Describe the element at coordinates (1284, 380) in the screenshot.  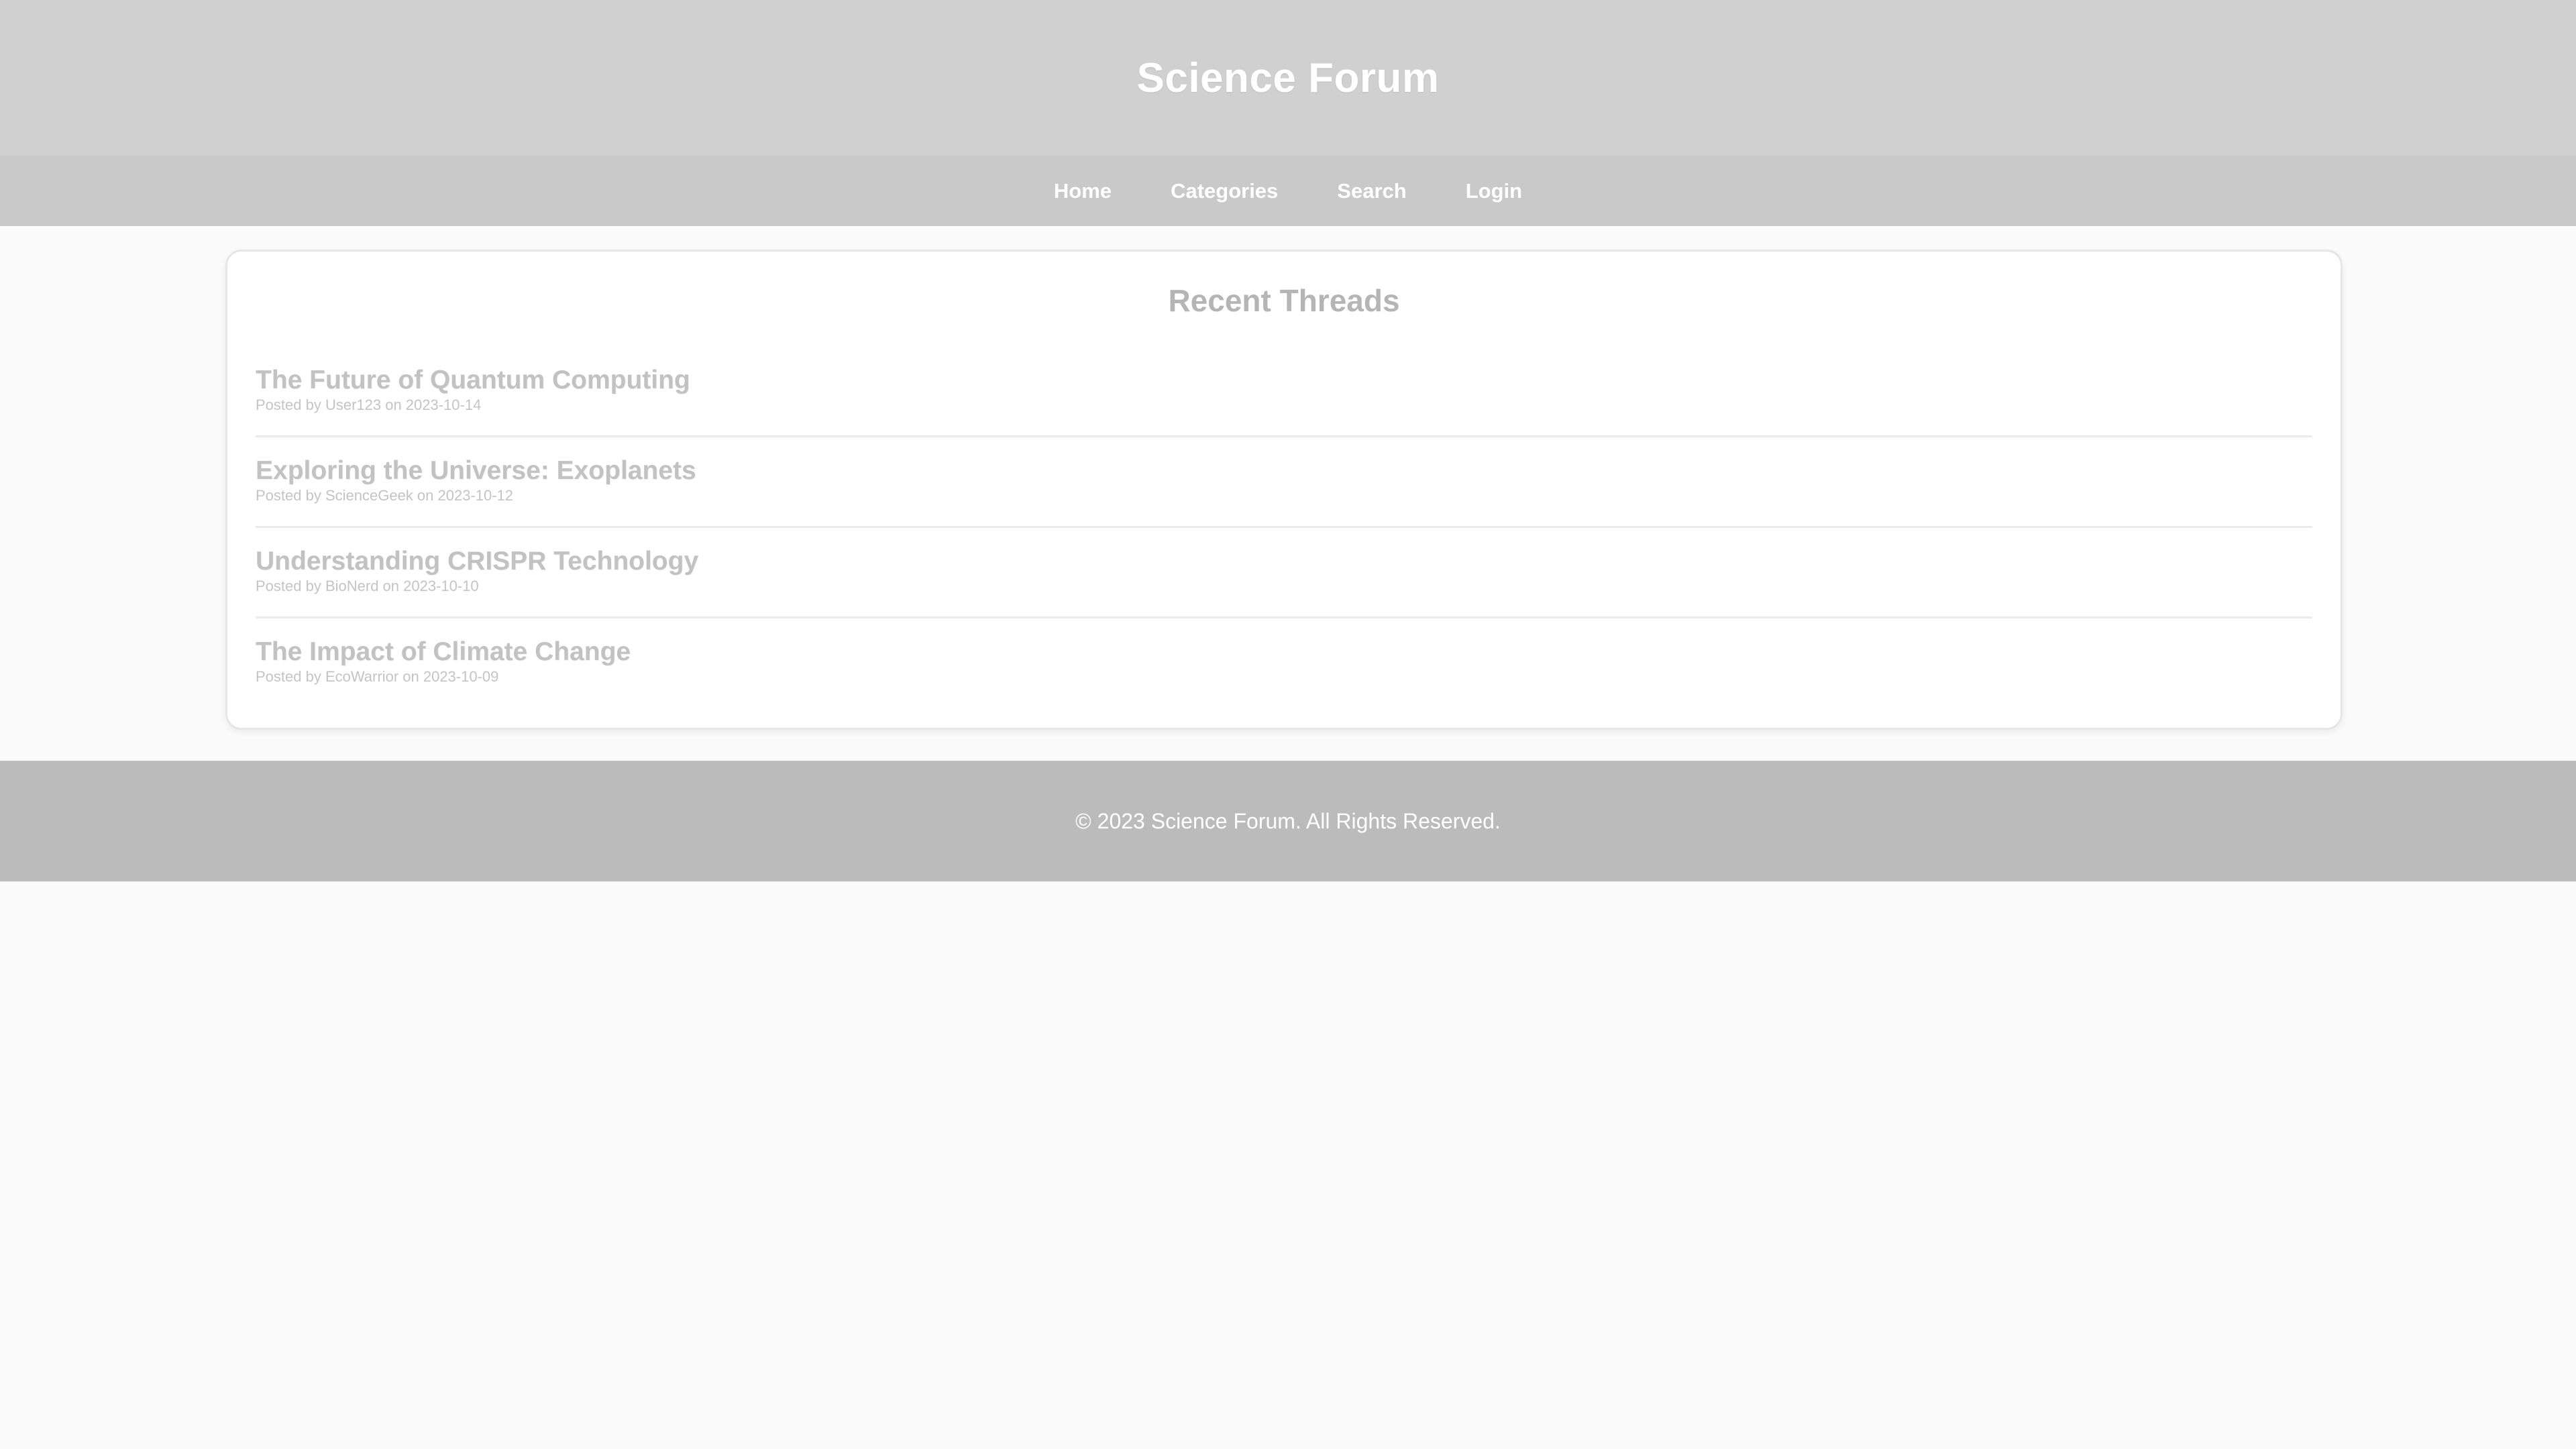
I see `thread-title-link: The Future of Quantum Computing` at that location.